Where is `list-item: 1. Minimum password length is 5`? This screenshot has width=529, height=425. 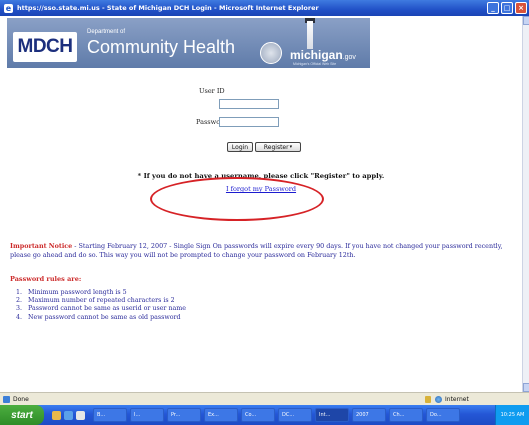 list-item: 1. Minimum password length is 5 is located at coordinates (71, 292).